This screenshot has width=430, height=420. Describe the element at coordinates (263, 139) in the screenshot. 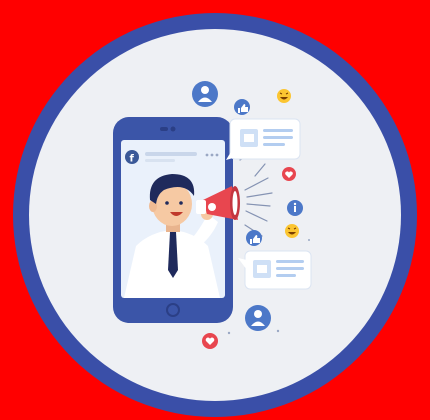

I see `post-card-top` at that location.